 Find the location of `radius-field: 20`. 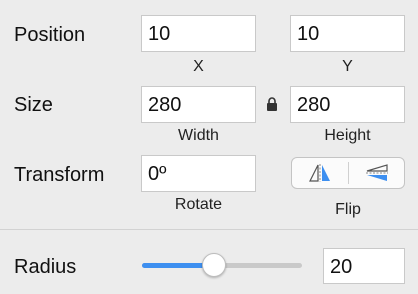

radius-field: 20 is located at coordinates (364, 266).